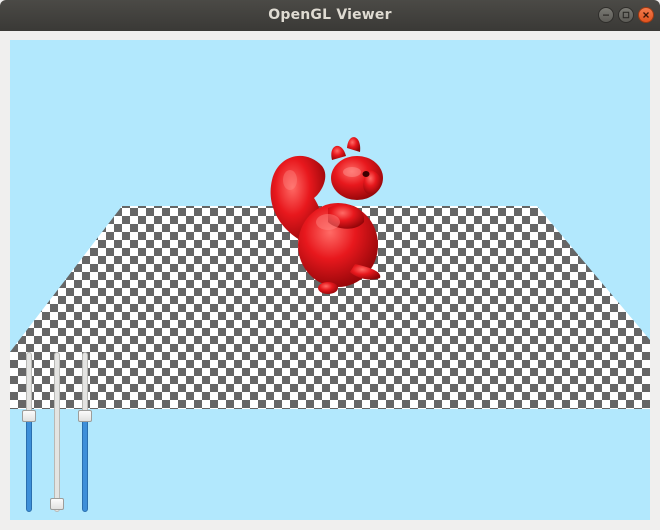 Image resolution: width=660 pixels, height=530 pixels. I want to click on maximize-button, so click(626, 15).